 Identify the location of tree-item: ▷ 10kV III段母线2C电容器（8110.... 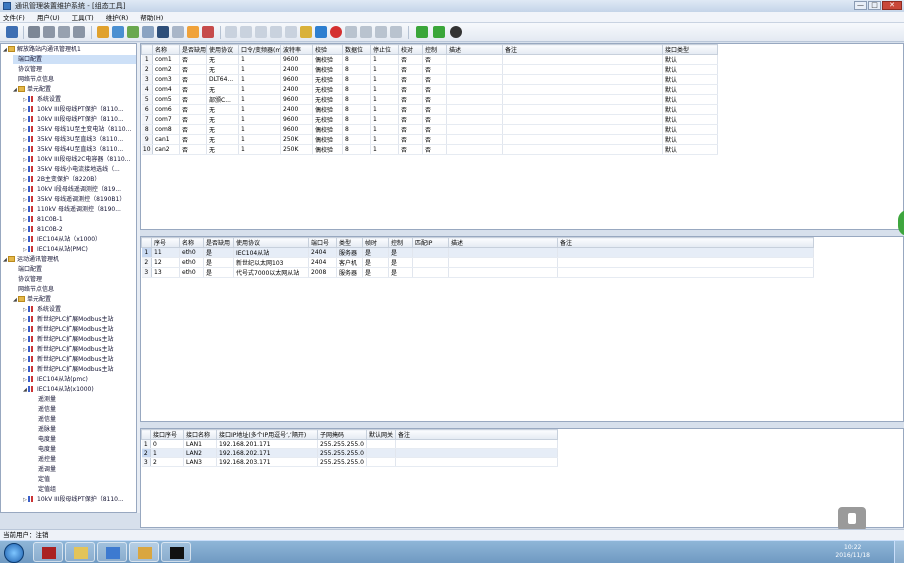
(79, 159).